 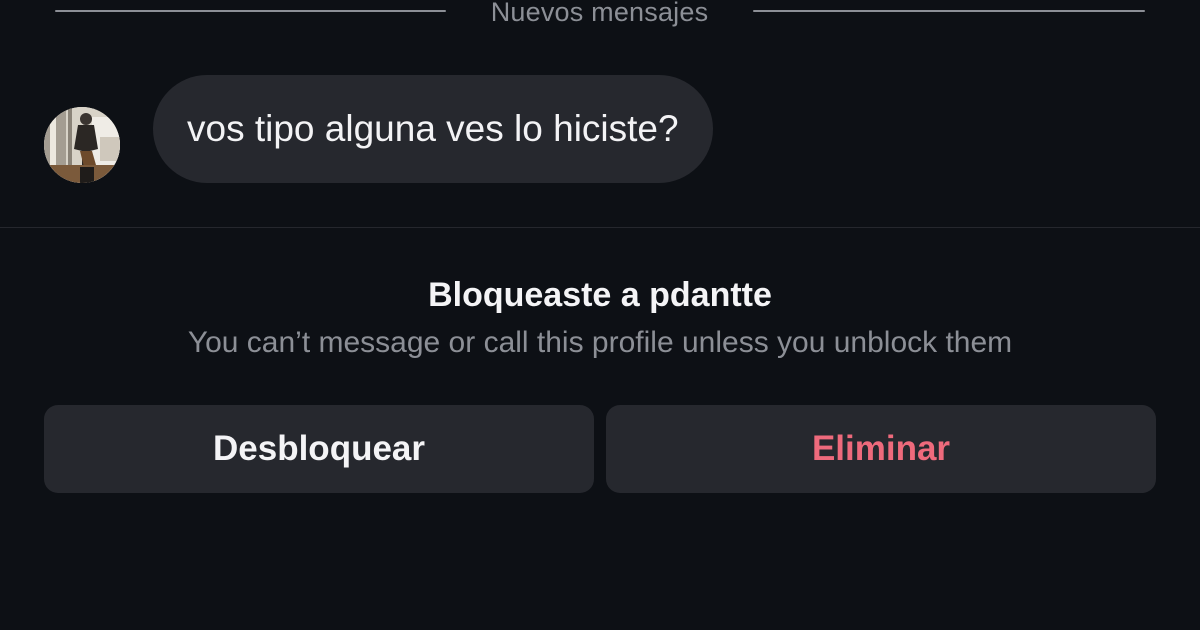 What do you see at coordinates (600, 227) in the screenshot?
I see `section-separator` at bounding box center [600, 227].